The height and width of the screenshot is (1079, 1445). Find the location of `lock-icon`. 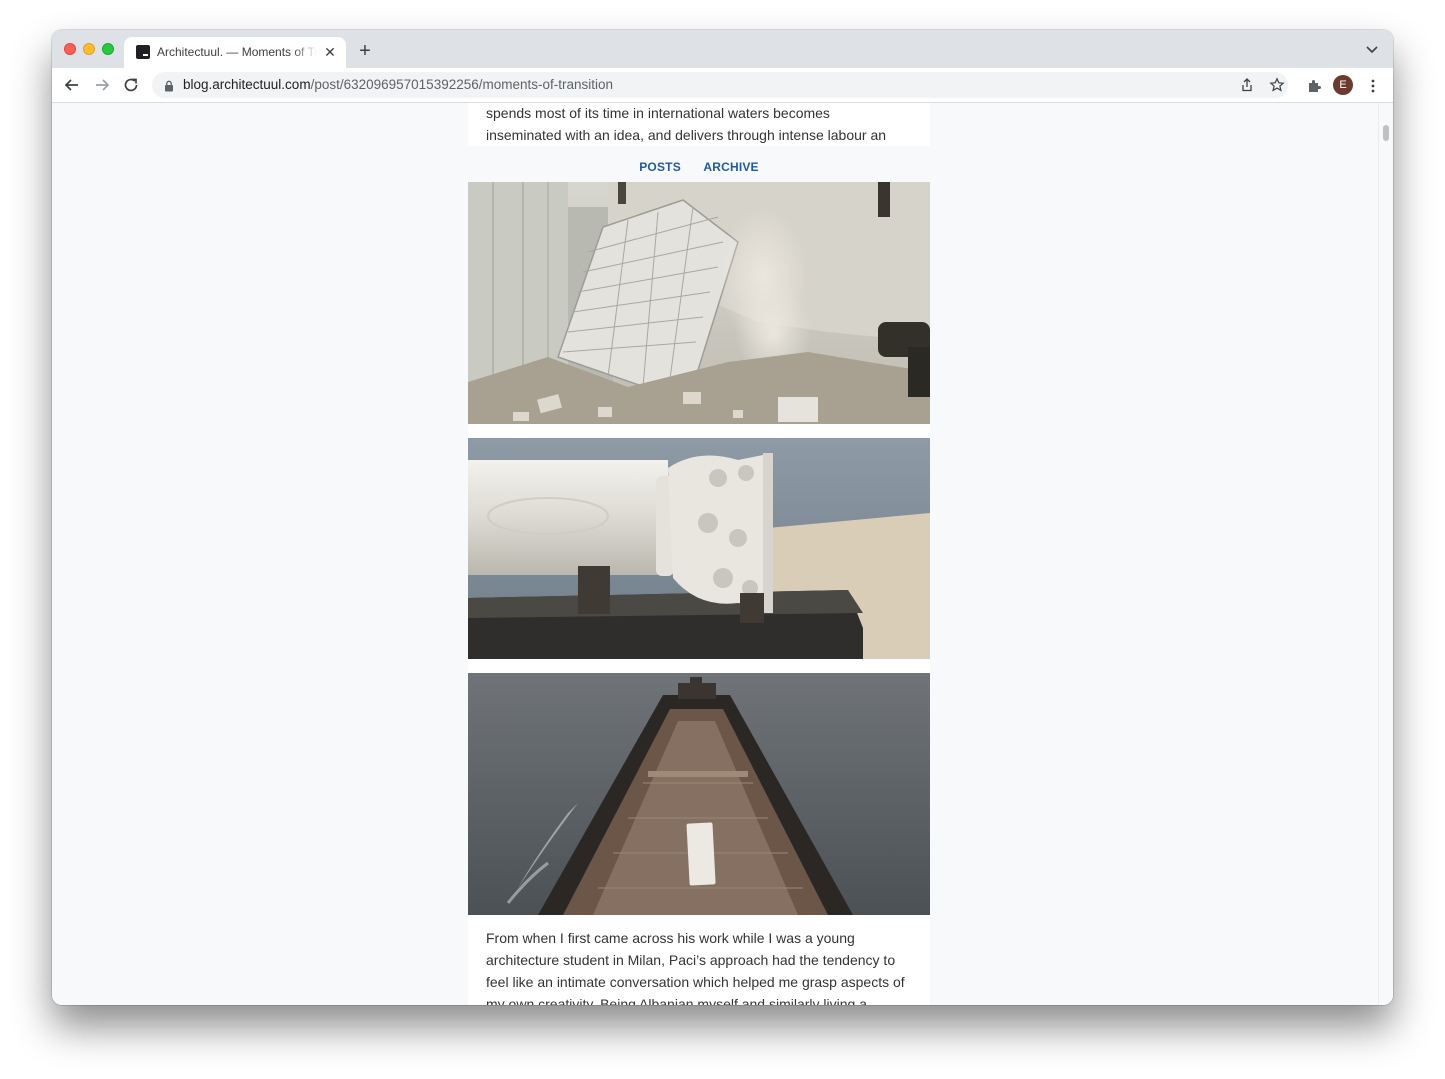

lock-icon is located at coordinates (169, 85).